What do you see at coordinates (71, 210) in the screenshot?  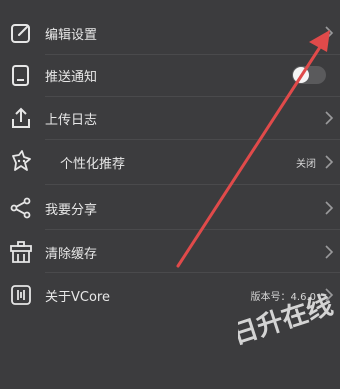 I see `settings-item-label: 我要分享` at bounding box center [71, 210].